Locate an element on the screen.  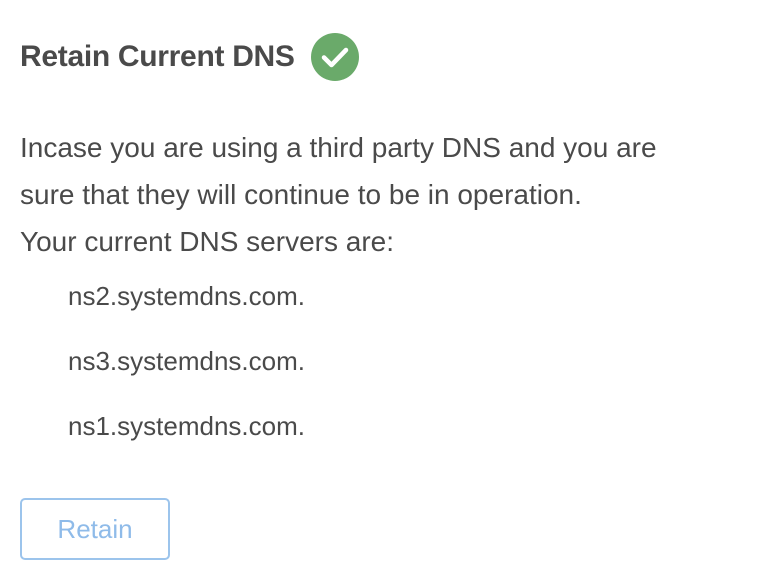
check-circle-icon is located at coordinates (334, 57).